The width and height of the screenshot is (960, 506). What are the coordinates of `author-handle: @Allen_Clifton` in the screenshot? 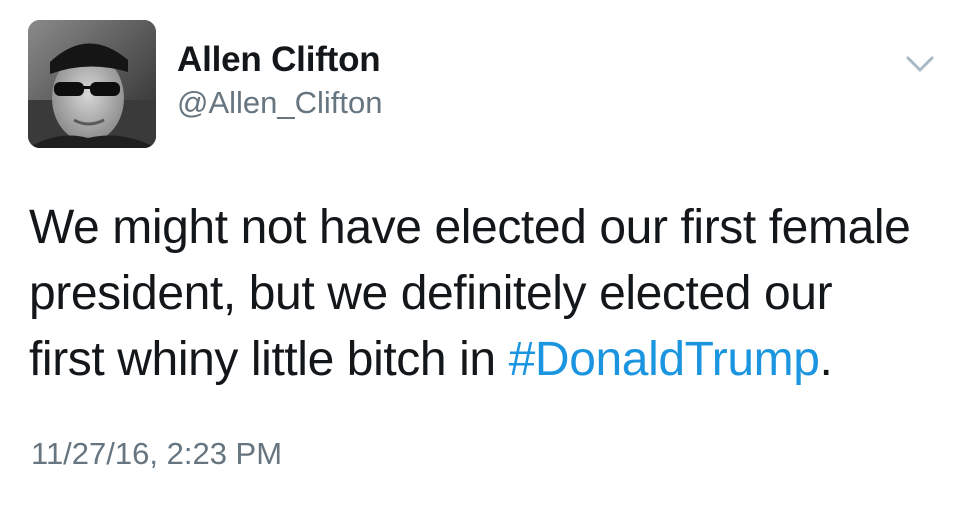 It's located at (280, 103).